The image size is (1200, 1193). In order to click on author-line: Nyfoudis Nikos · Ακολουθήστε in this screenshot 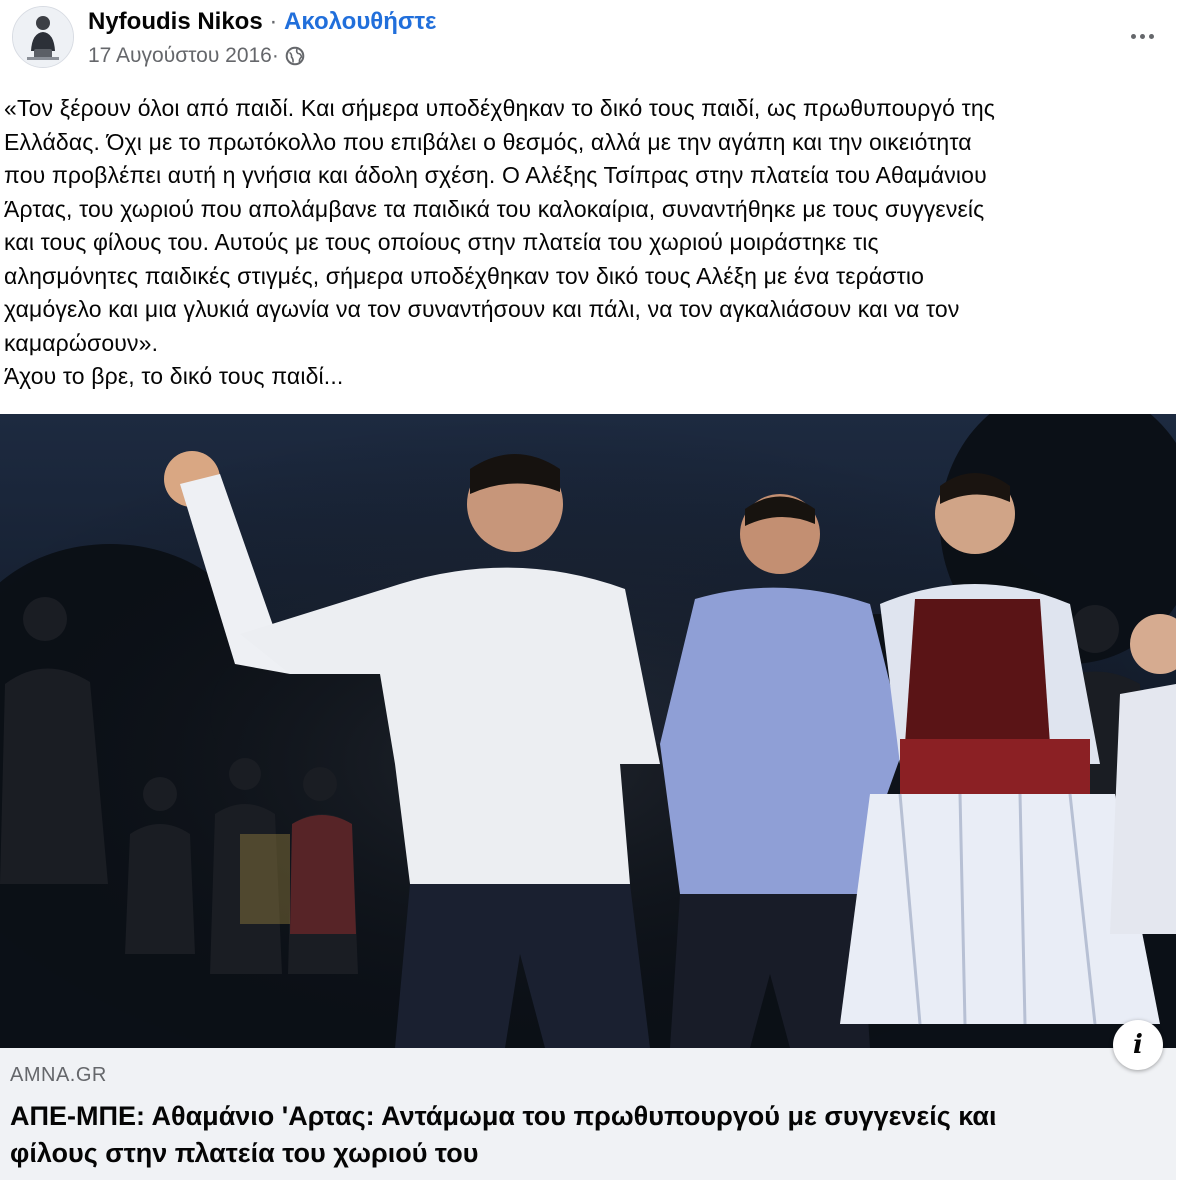, I will do `click(262, 22)`.